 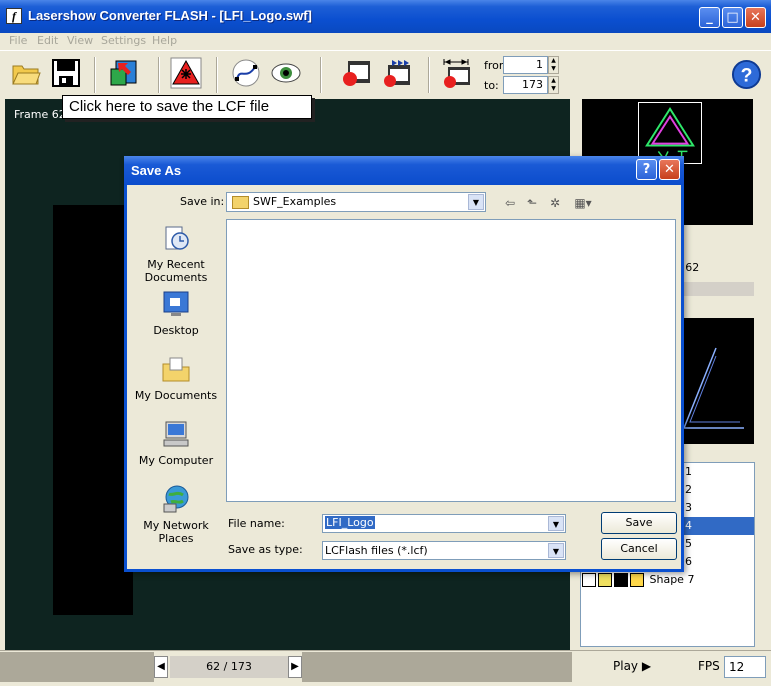 What do you see at coordinates (286, 73) in the screenshot?
I see `eye-preview-icon` at bounding box center [286, 73].